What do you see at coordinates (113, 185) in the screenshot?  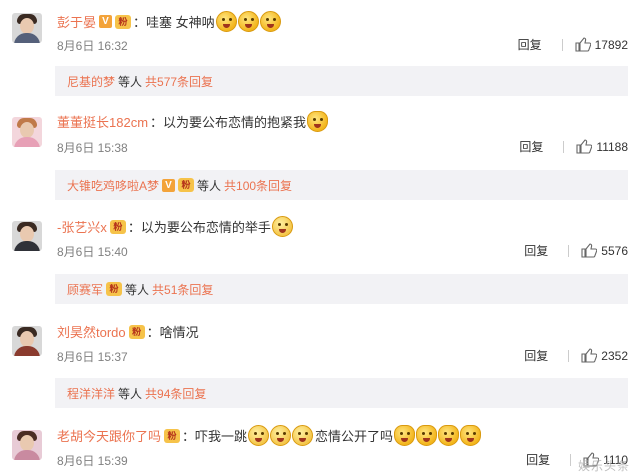 I see `reply-username: 大锥吃鸡哆啦A梦` at bounding box center [113, 185].